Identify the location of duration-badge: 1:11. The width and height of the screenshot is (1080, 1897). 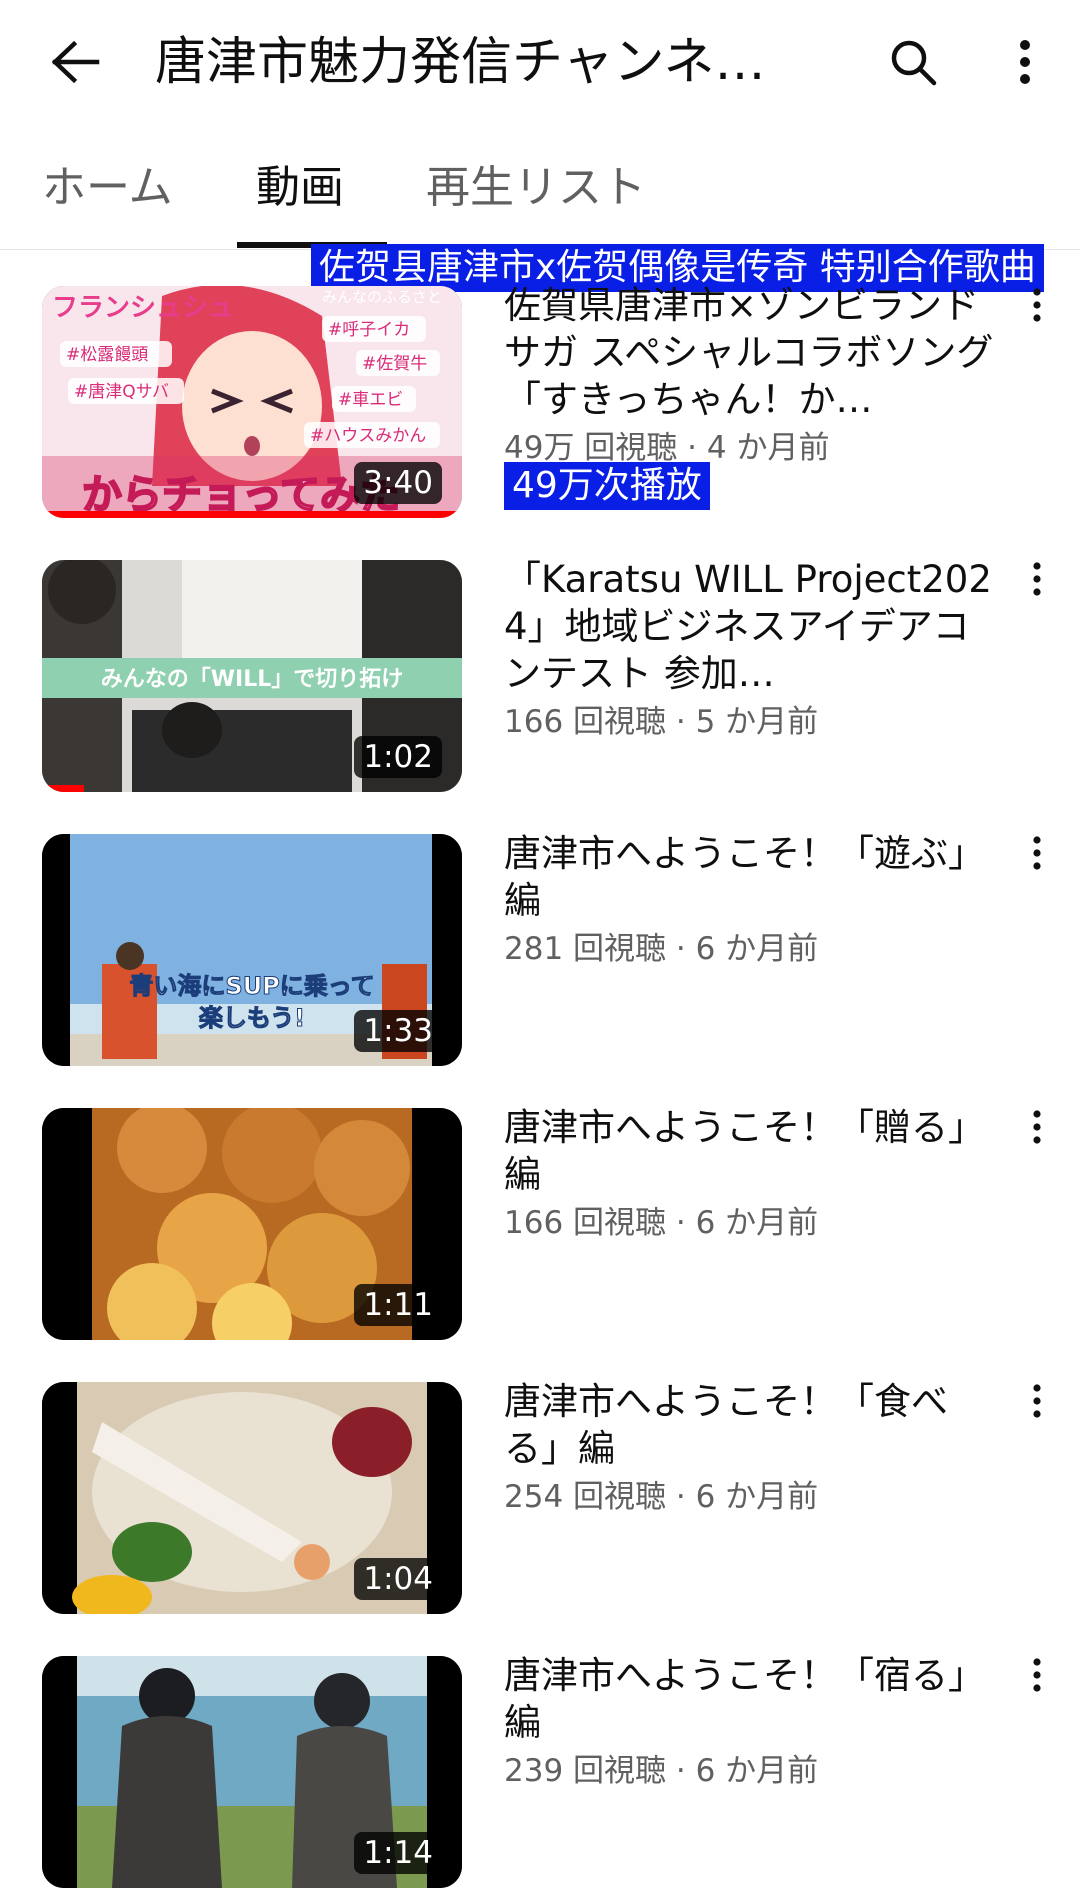
(398, 1305).